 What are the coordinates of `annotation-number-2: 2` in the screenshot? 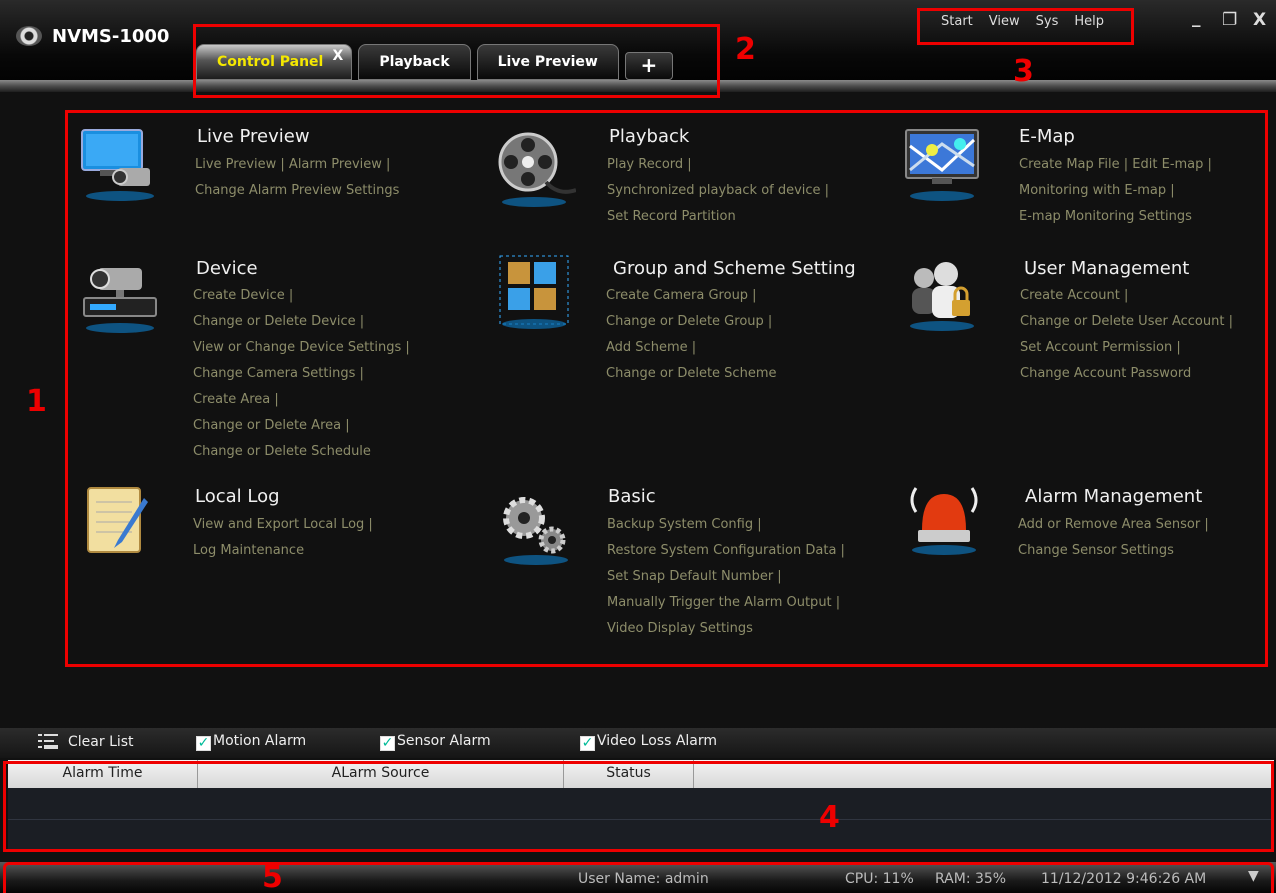 It's located at (745, 49).